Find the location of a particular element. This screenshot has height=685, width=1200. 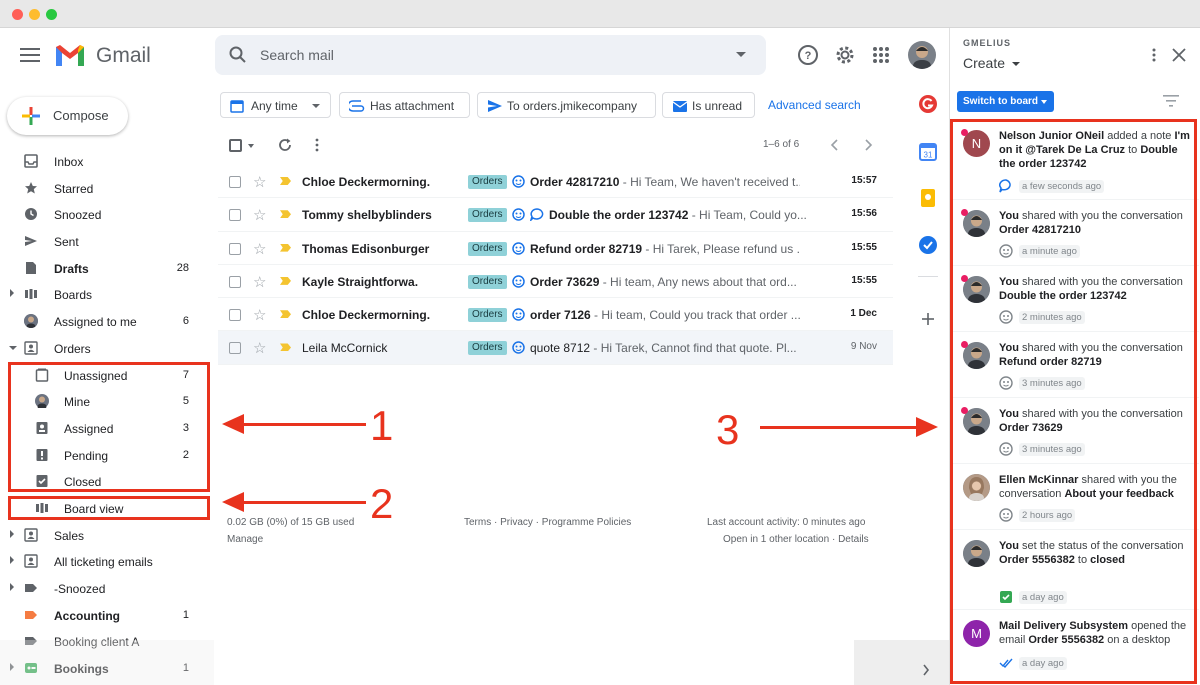

settings-gear-icon is located at coordinates (845, 55).